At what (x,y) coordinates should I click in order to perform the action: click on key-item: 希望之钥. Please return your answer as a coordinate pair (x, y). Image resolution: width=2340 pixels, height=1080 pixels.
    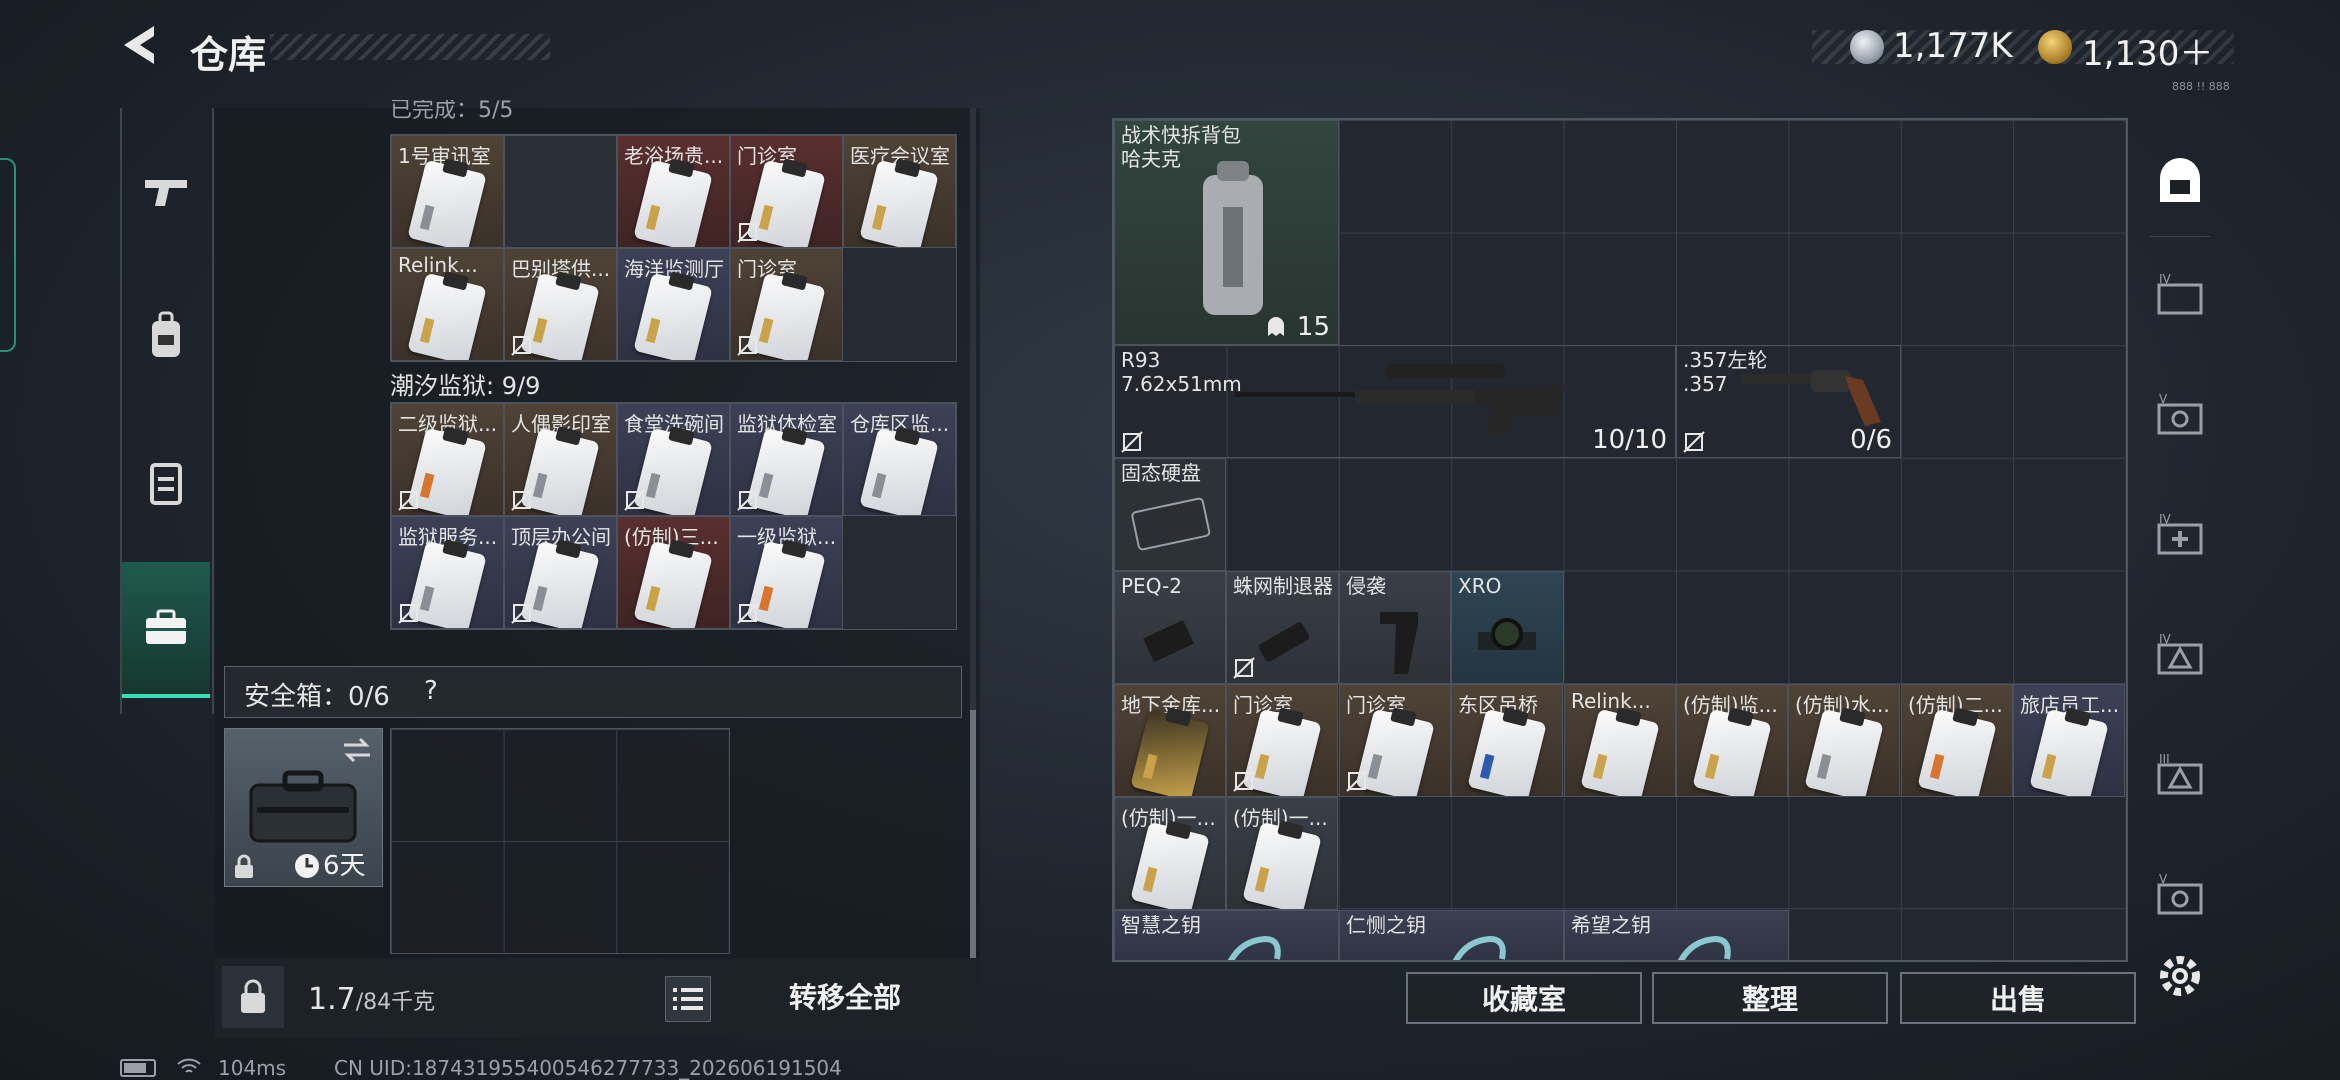
    Looking at the image, I should click on (1676, 935).